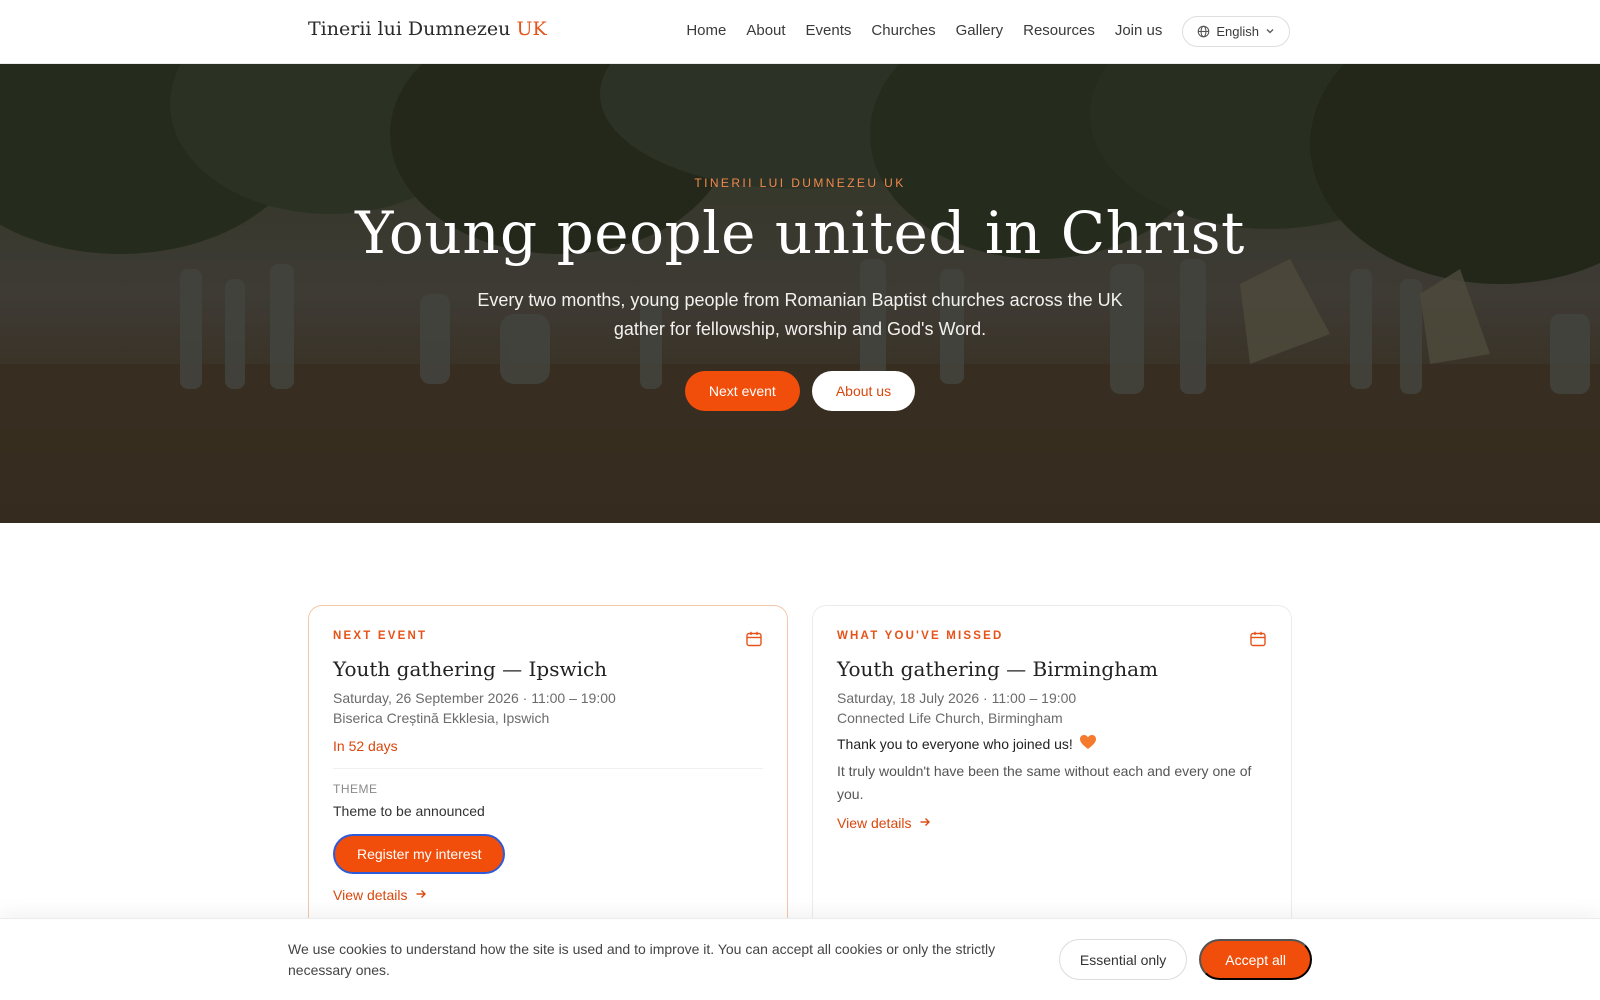  I want to click on essential-only-button: Essential only, so click(1123, 959).